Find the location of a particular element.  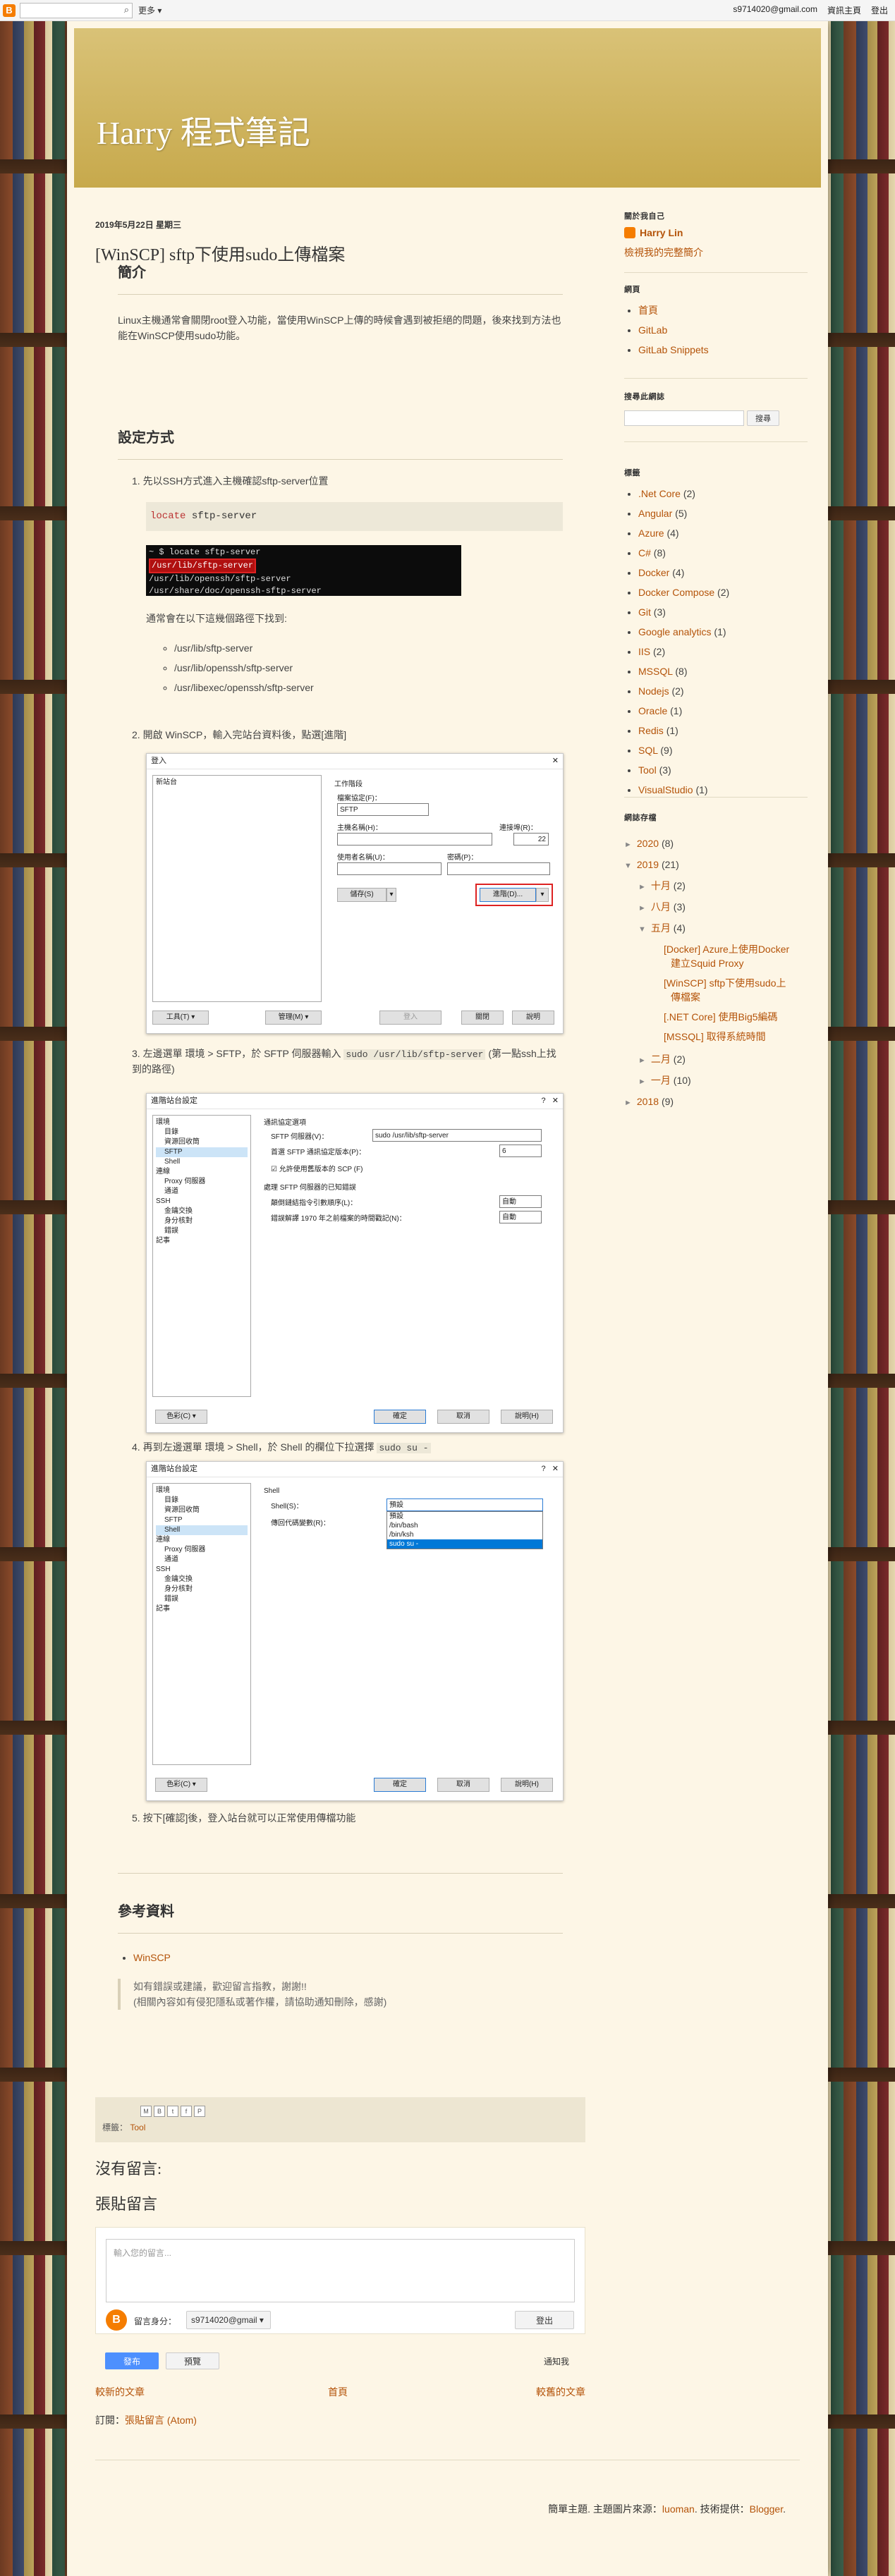

winscp-reference-link: WinSCP is located at coordinates (152, 1958).